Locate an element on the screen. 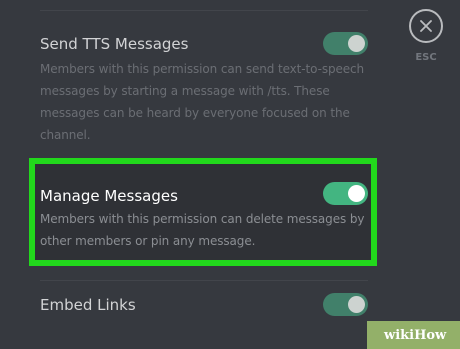 This screenshot has width=460, height=349. close-button is located at coordinates (426, 26).